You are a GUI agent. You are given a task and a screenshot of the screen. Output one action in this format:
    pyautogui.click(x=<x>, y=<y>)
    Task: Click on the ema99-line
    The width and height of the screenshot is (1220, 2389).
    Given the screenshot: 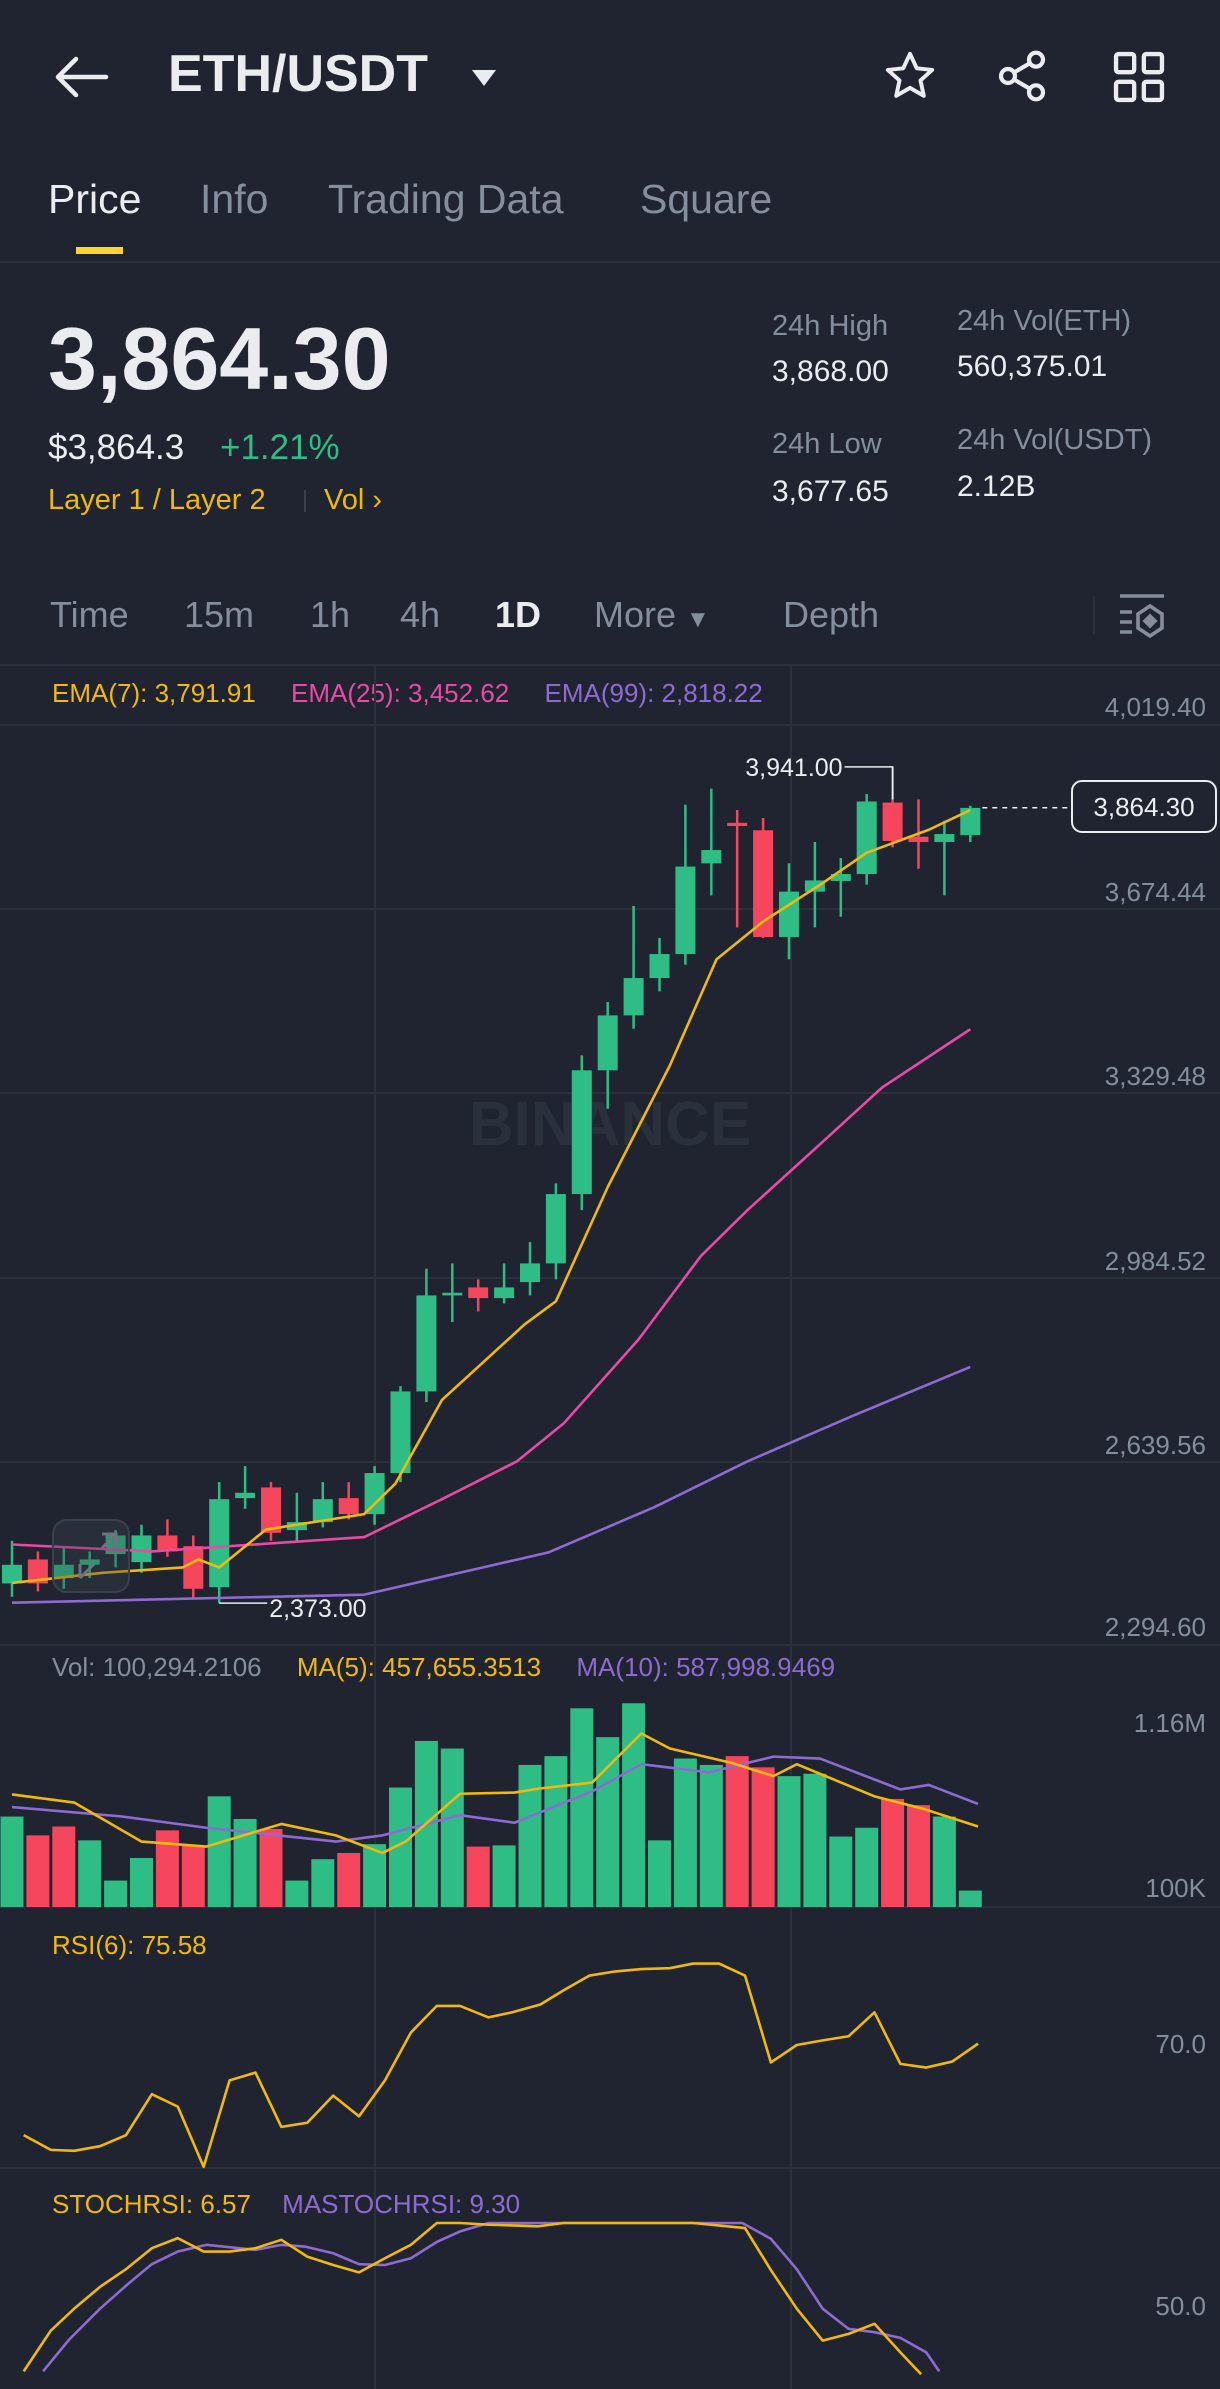 What is the action you would take?
    pyautogui.click(x=491, y=1484)
    